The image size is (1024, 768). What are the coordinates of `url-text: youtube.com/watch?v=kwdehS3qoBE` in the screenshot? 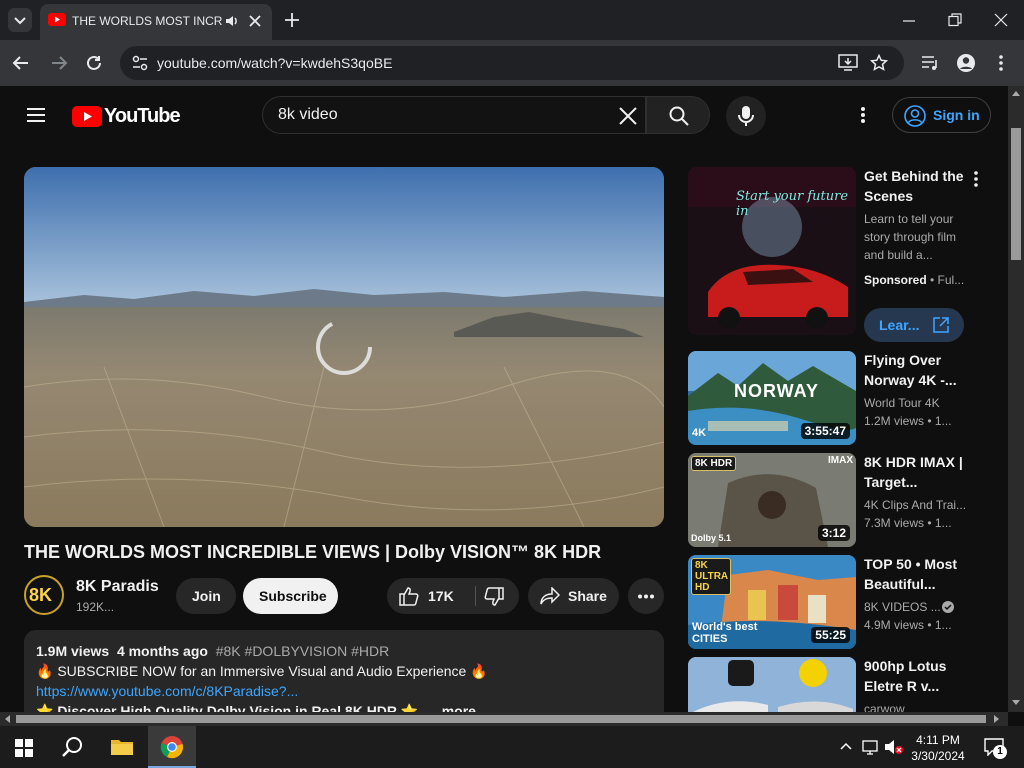 It's located at (274, 63).